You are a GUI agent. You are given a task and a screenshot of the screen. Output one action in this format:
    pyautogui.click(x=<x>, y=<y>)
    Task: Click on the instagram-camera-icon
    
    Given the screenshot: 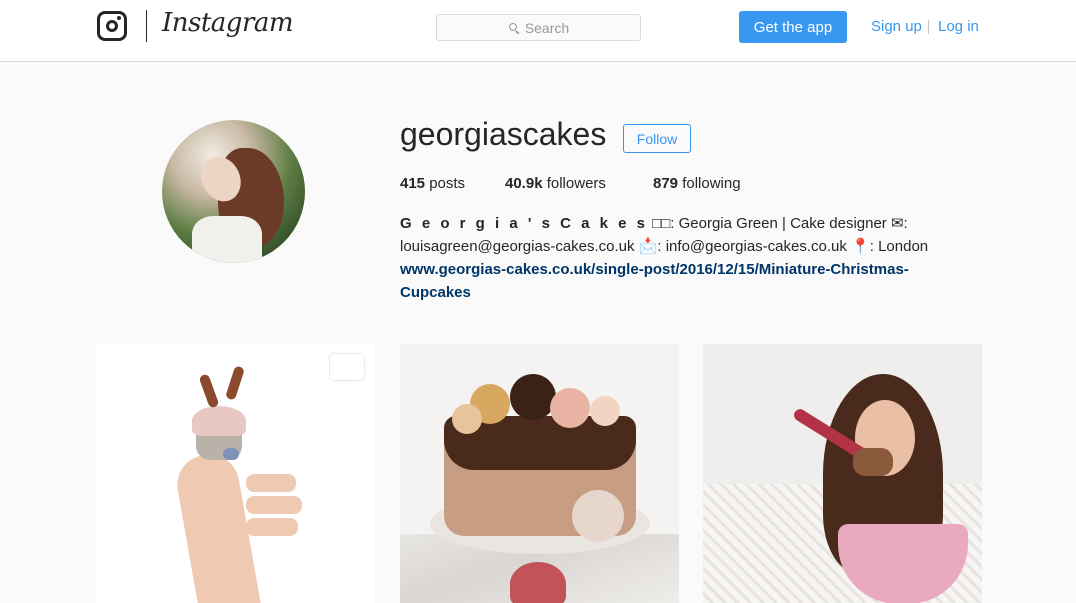 What is the action you would take?
    pyautogui.click(x=112, y=26)
    